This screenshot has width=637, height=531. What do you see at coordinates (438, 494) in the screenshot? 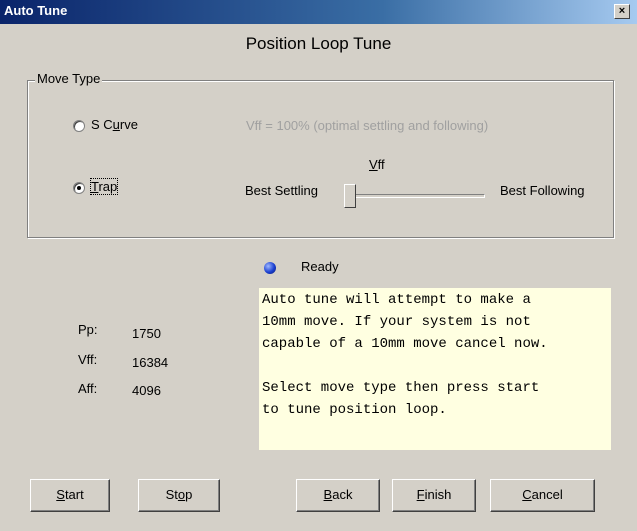
I see `finish-label-post: inish` at bounding box center [438, 494].